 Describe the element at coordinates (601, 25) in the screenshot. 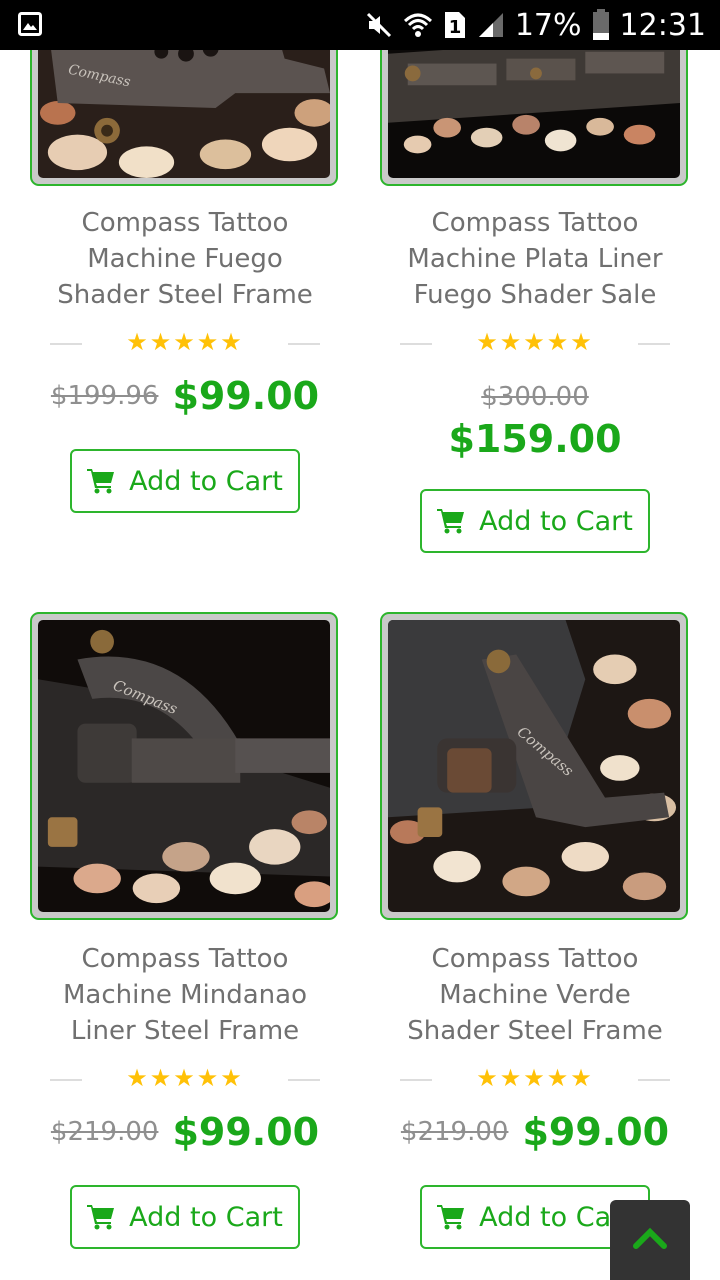

I see `battery-icon` at that location.